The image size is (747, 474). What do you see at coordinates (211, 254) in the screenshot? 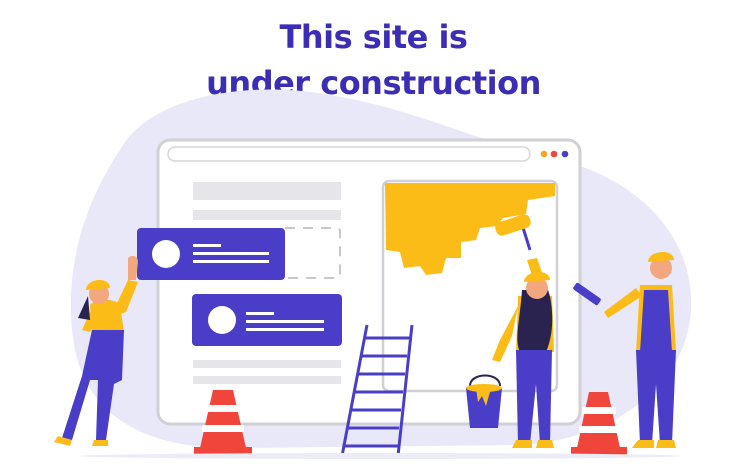
I see `profile-card-held` at bounding box center [211, 254].